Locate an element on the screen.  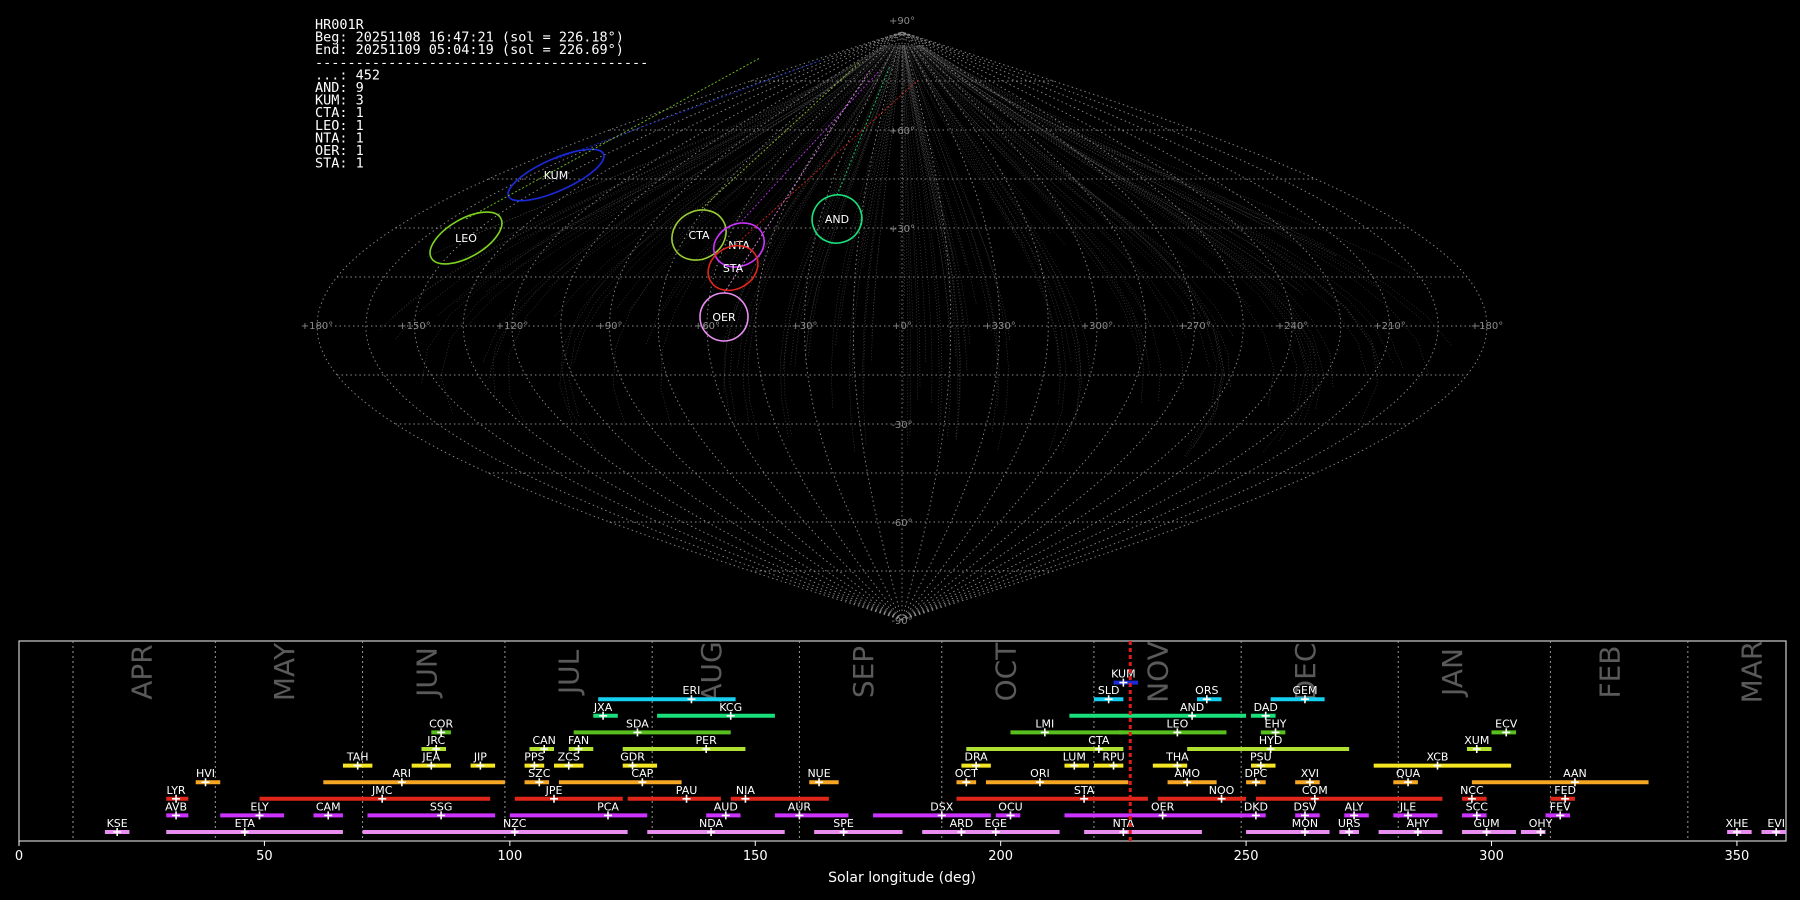
shower-label: RPU is located at coordinates (1113, 757).